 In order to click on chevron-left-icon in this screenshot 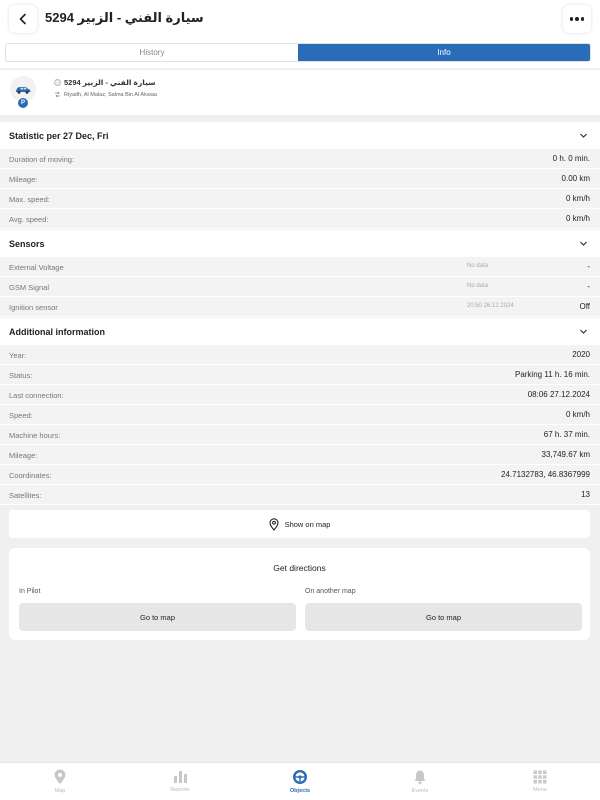, I will do `click(22, 19)`.